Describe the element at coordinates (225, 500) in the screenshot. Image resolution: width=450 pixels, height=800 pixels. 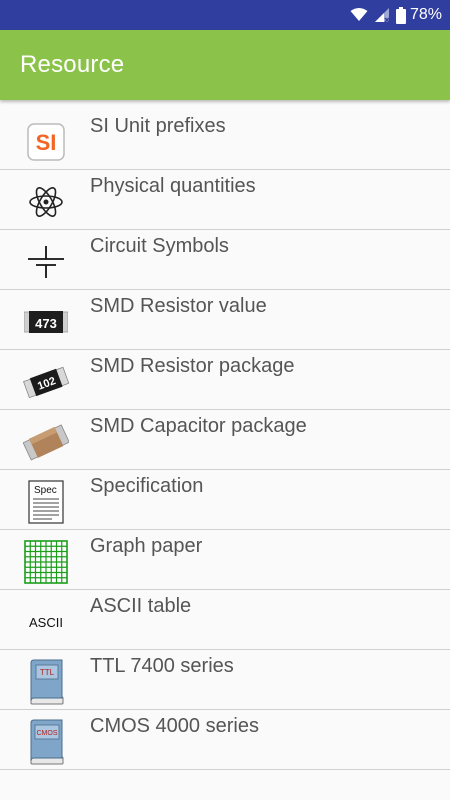
I see `list-item-specification: Spec Specification` at that location.